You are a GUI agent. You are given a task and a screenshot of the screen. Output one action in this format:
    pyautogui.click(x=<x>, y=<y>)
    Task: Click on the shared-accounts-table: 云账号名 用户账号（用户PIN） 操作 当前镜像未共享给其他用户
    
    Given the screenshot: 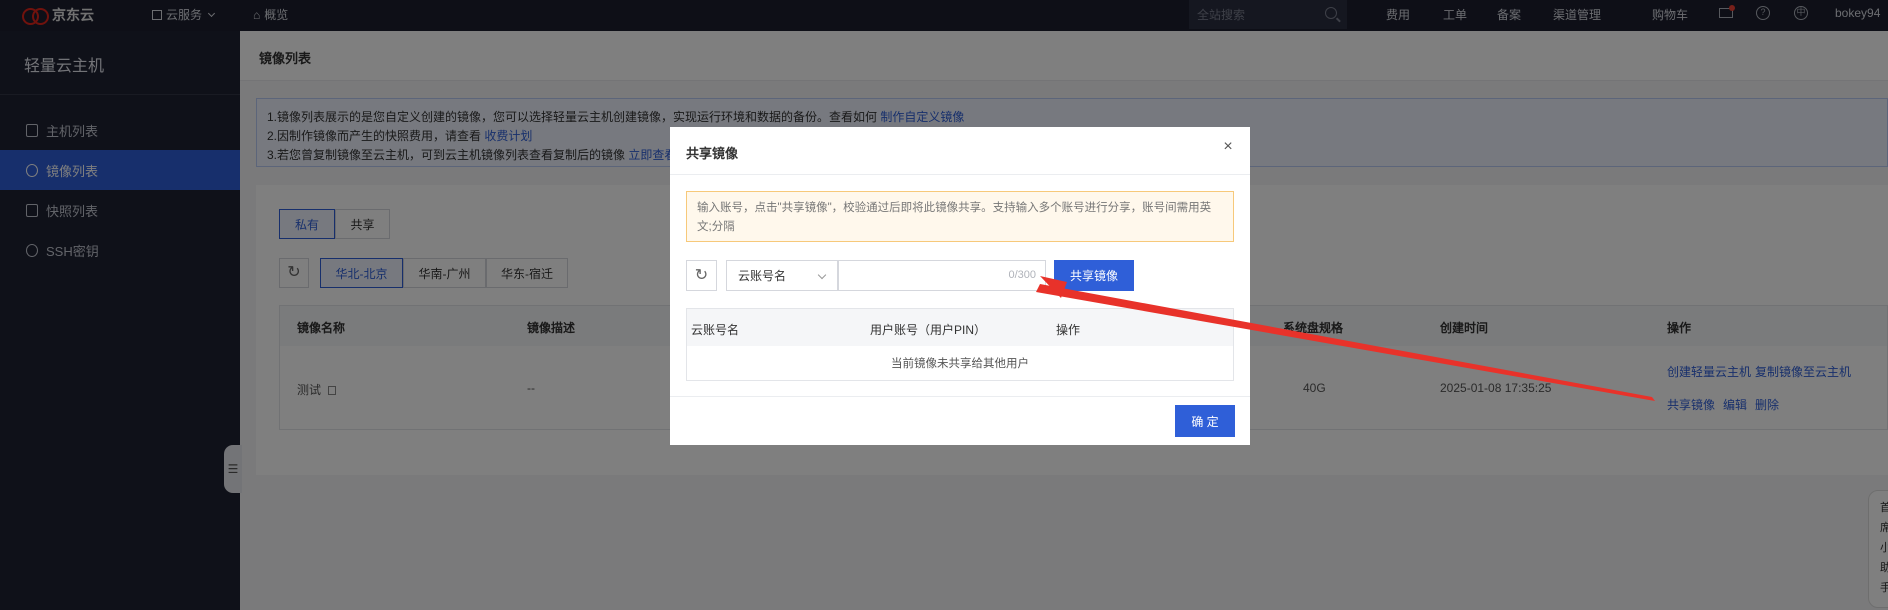 What is the action you would take?
    pyautogui.click(x=960, y=344)
    